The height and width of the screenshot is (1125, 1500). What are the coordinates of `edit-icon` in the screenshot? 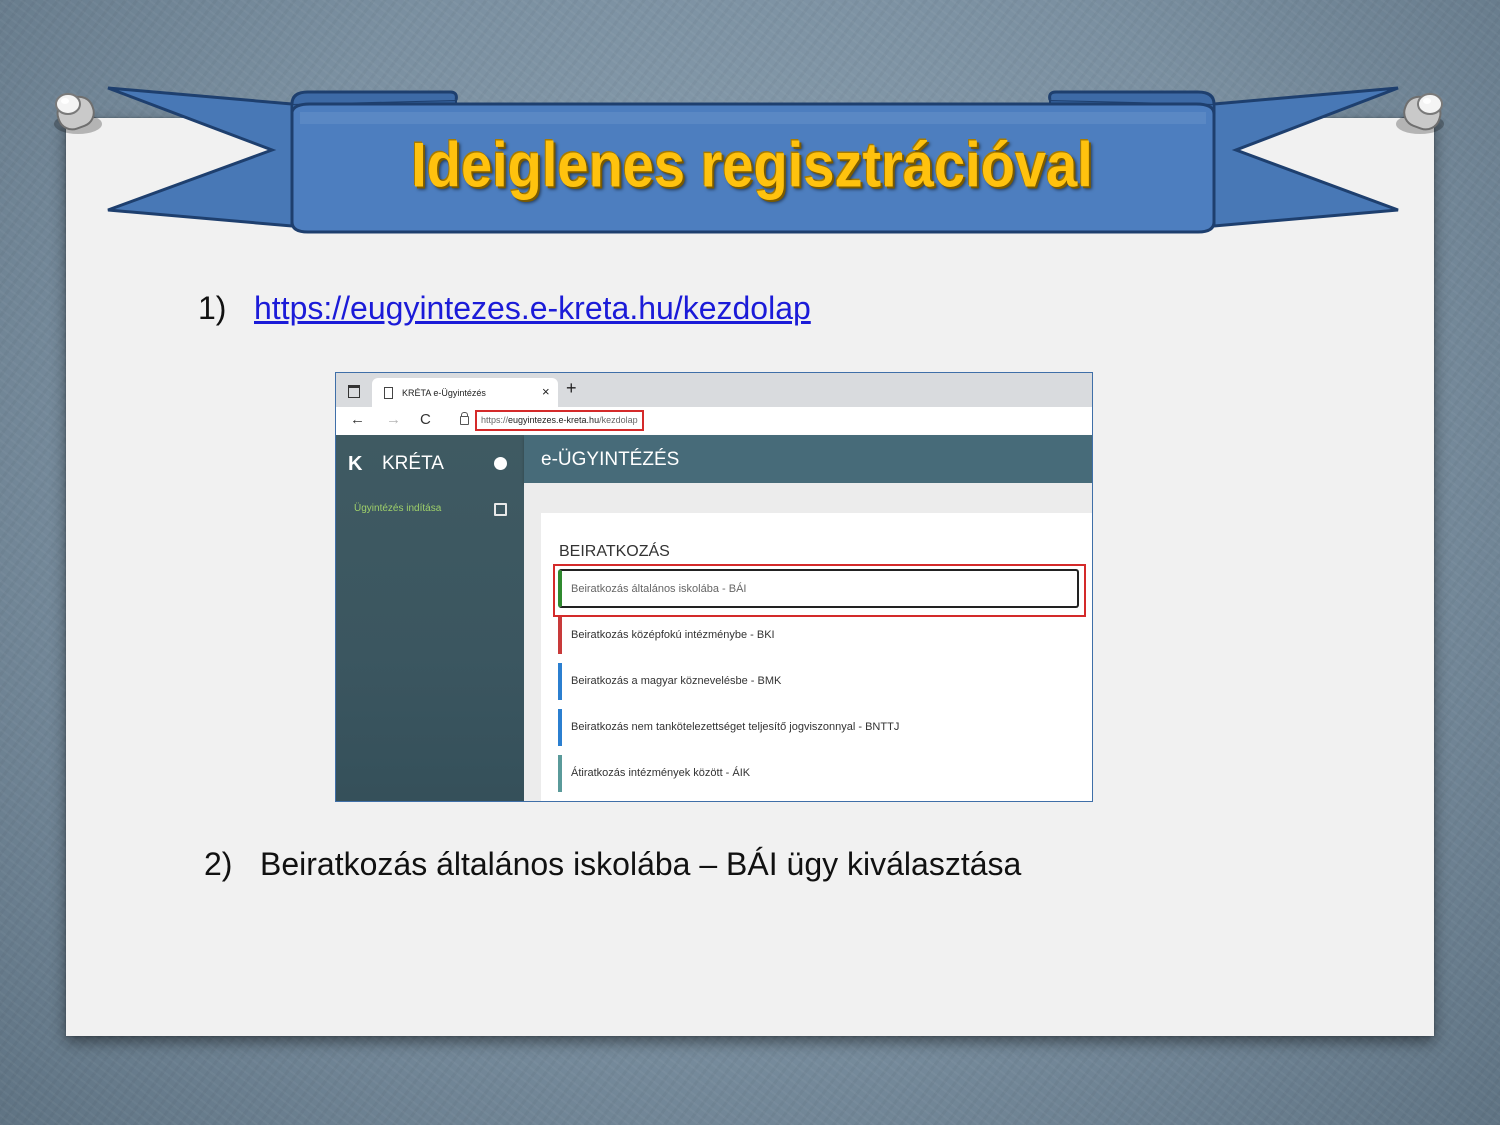 It's located at (500, 509).